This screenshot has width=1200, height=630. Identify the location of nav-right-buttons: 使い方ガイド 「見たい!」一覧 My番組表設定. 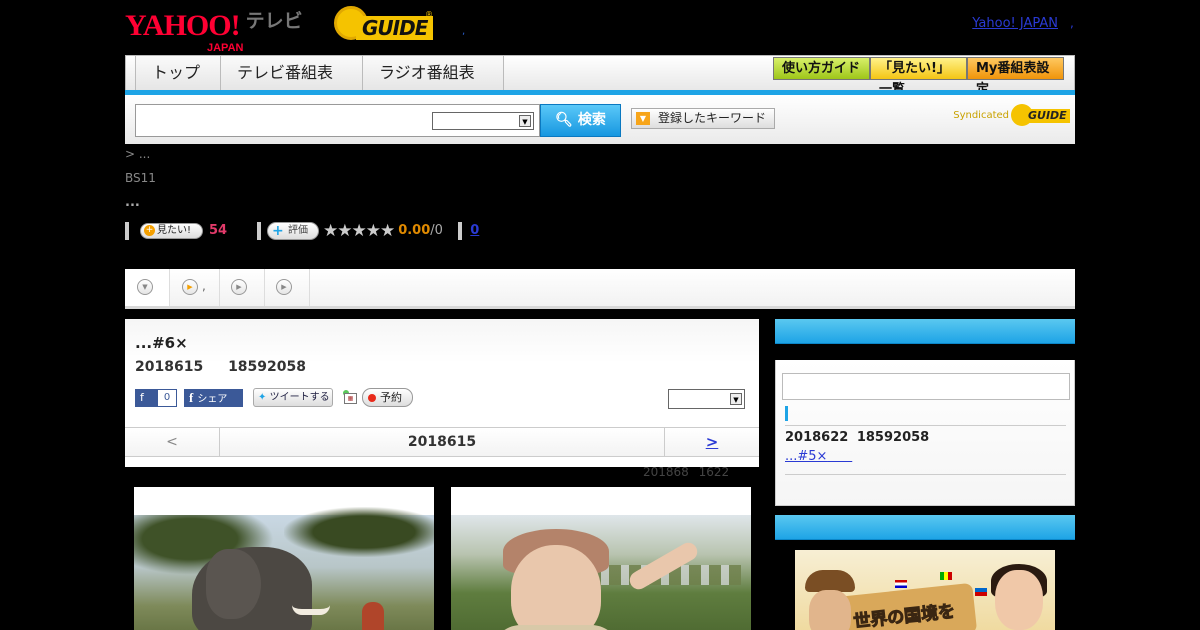
(918, 77).